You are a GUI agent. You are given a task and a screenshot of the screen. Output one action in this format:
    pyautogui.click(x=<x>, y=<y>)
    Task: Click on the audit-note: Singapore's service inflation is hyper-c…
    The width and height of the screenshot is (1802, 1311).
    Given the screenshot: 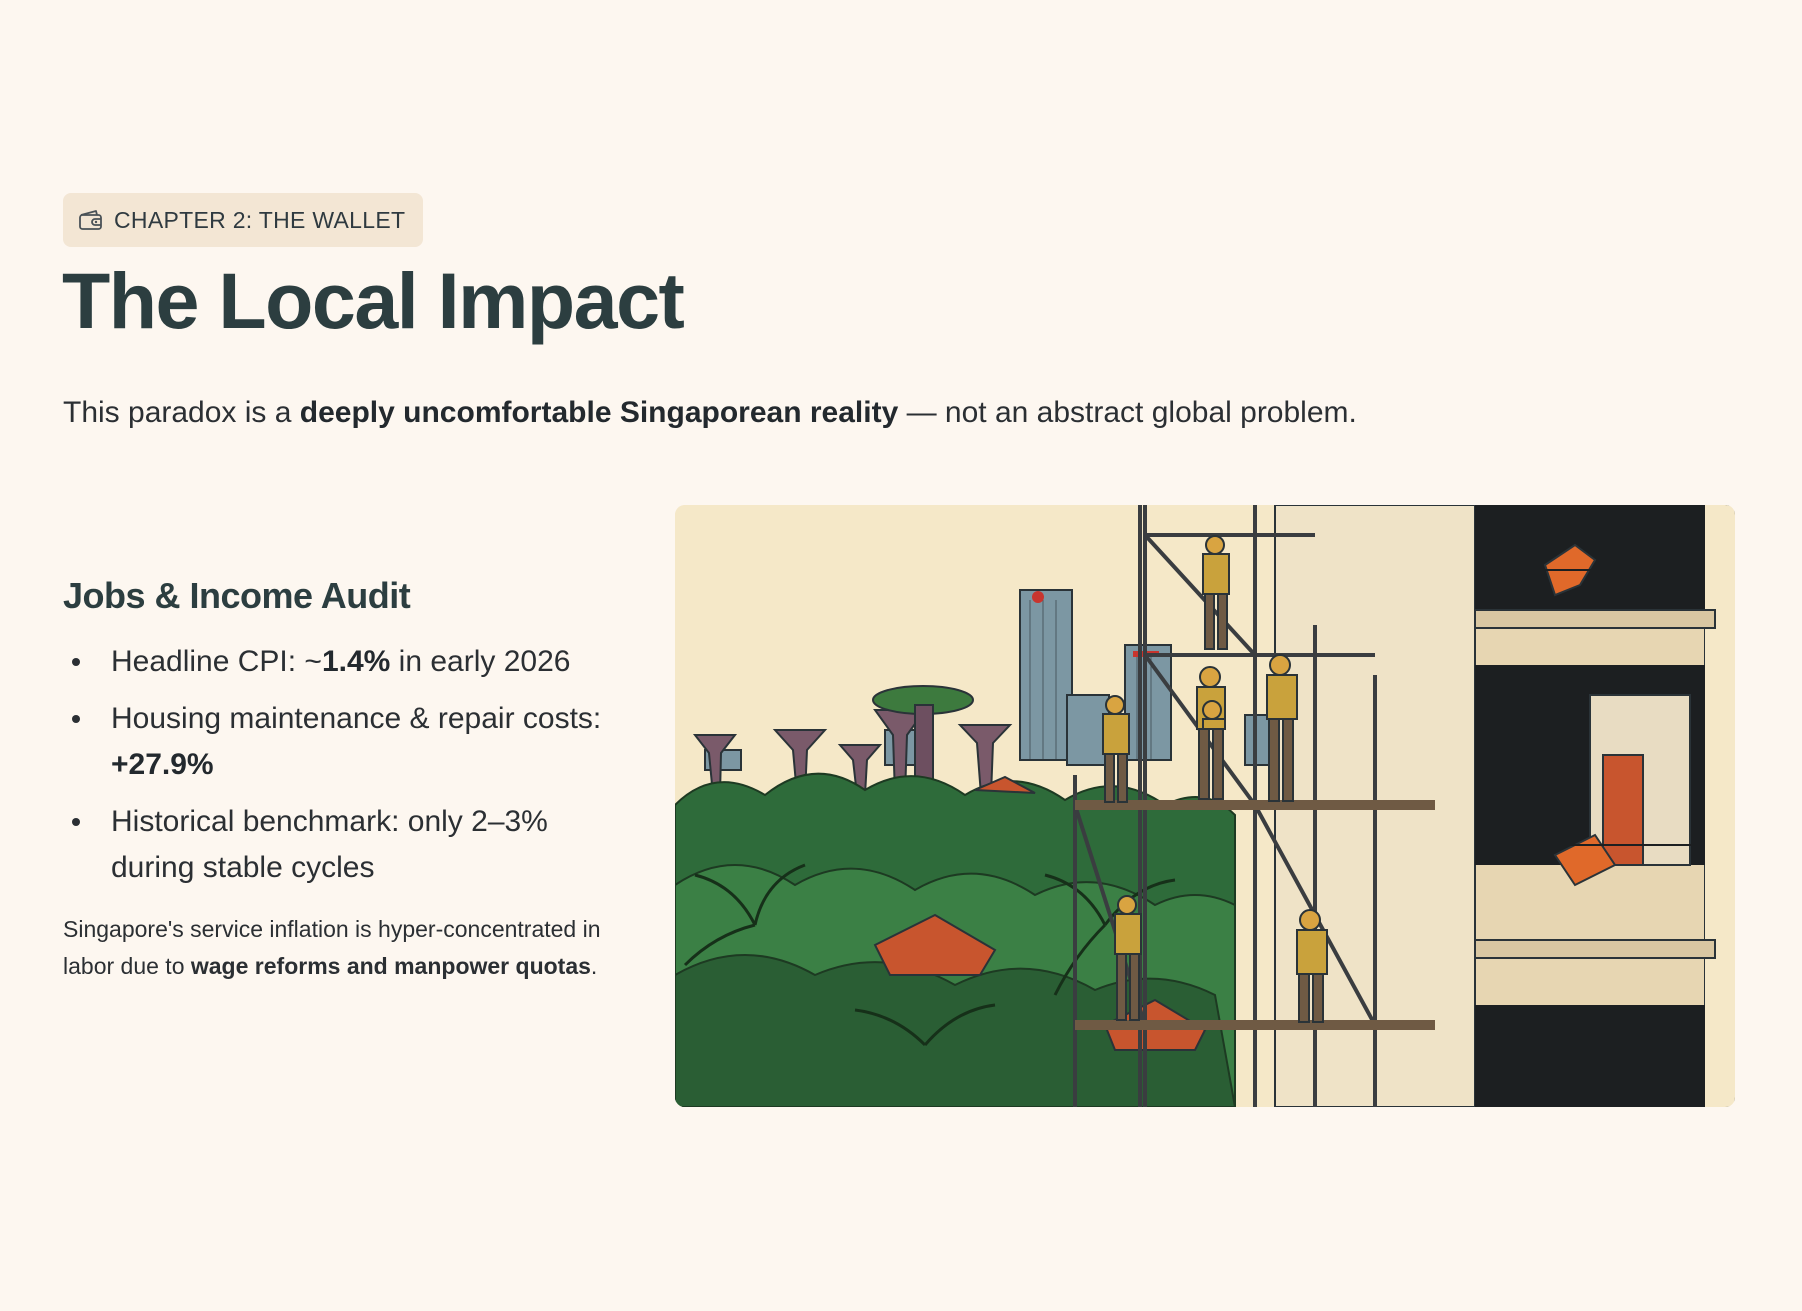 What is the action you would take?
    pyautogui.click(x=343, y=948)
    